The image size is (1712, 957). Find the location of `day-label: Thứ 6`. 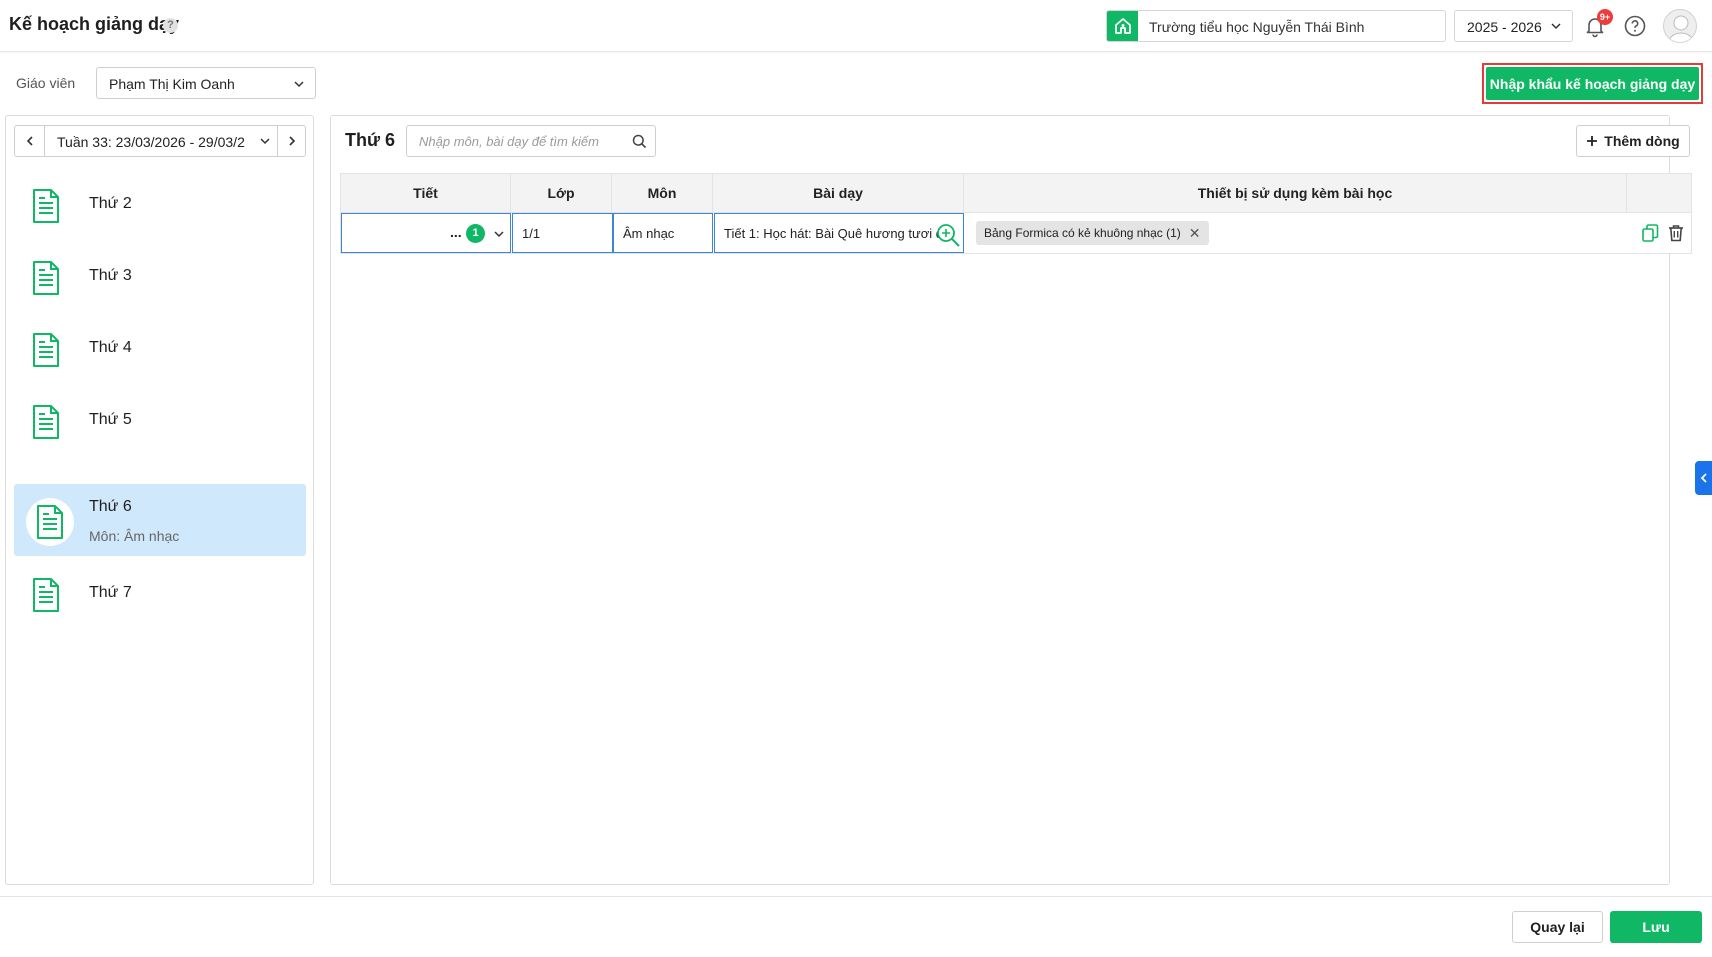

day-label: Thứ 6 is located at coordinates (110, 506).